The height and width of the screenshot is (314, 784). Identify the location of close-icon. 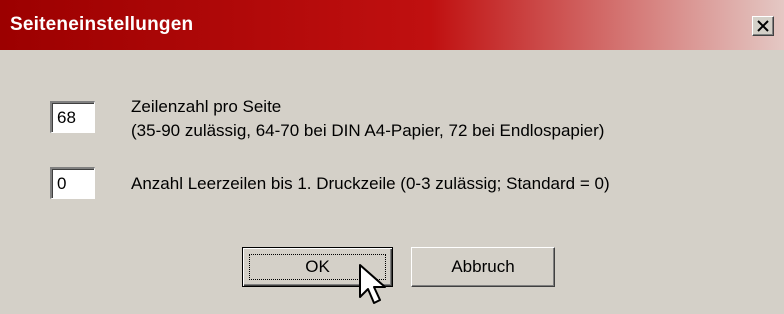
(763, 26).